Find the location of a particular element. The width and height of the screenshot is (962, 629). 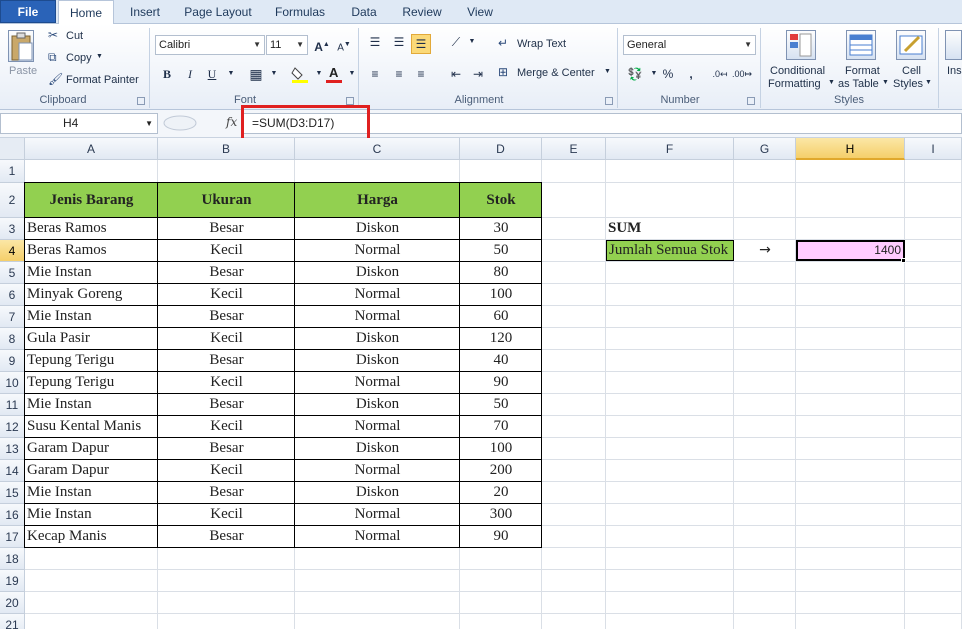

paste-icon is located at coordinates (21, 46).